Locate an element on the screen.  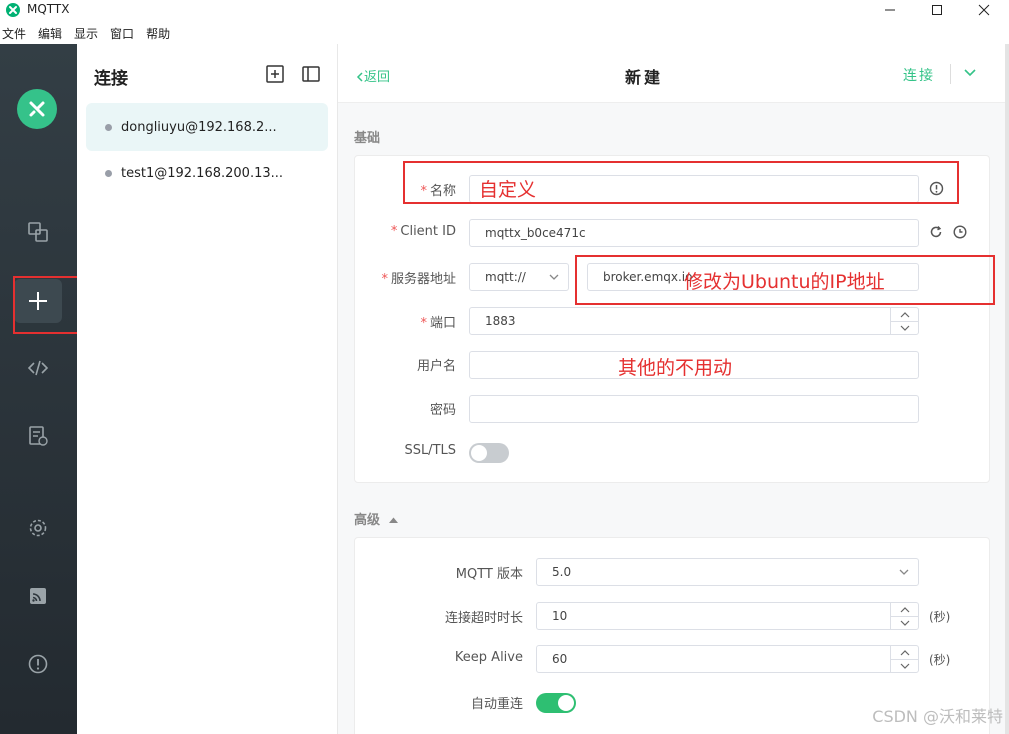
main-header: 返回 新建 连接 is located at coordinates (672, 73).